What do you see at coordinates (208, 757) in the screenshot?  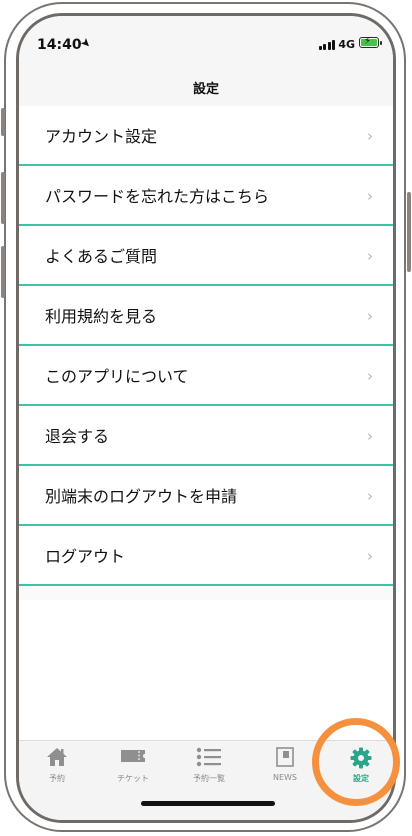 I see `list-icon` at bounding box center [208, 757].